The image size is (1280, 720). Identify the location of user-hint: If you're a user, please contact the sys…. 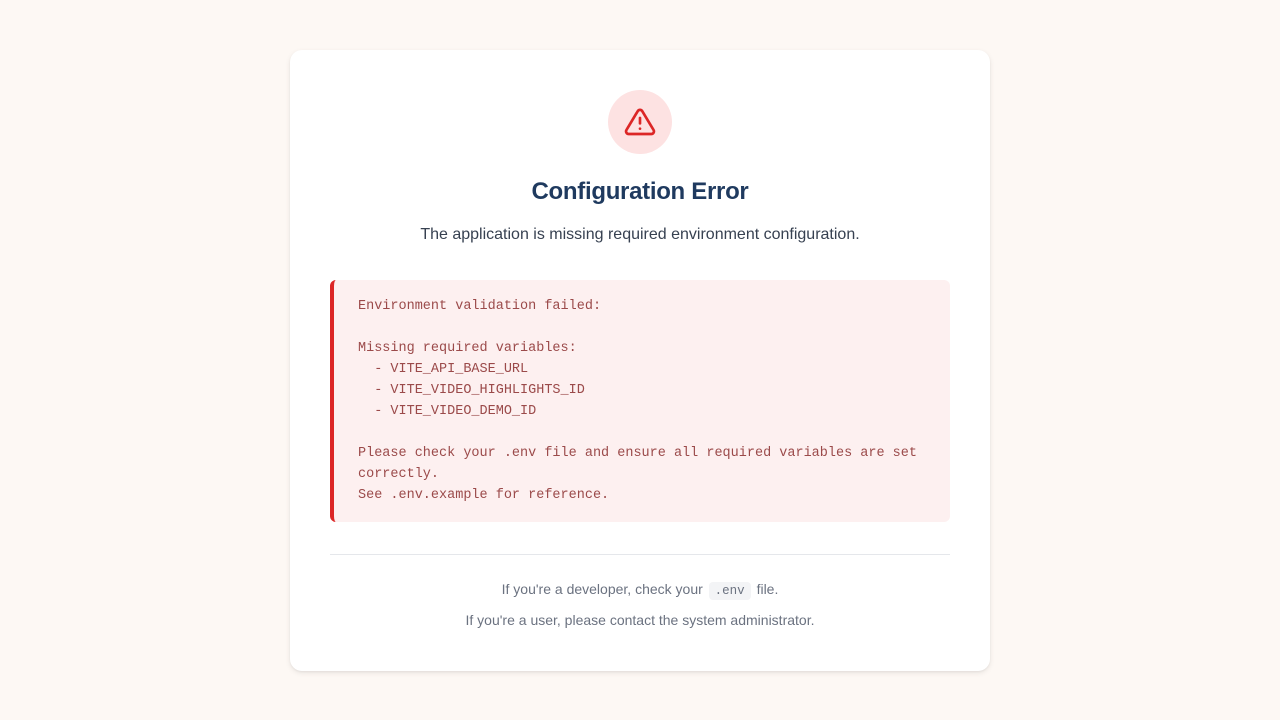
(640, 620).